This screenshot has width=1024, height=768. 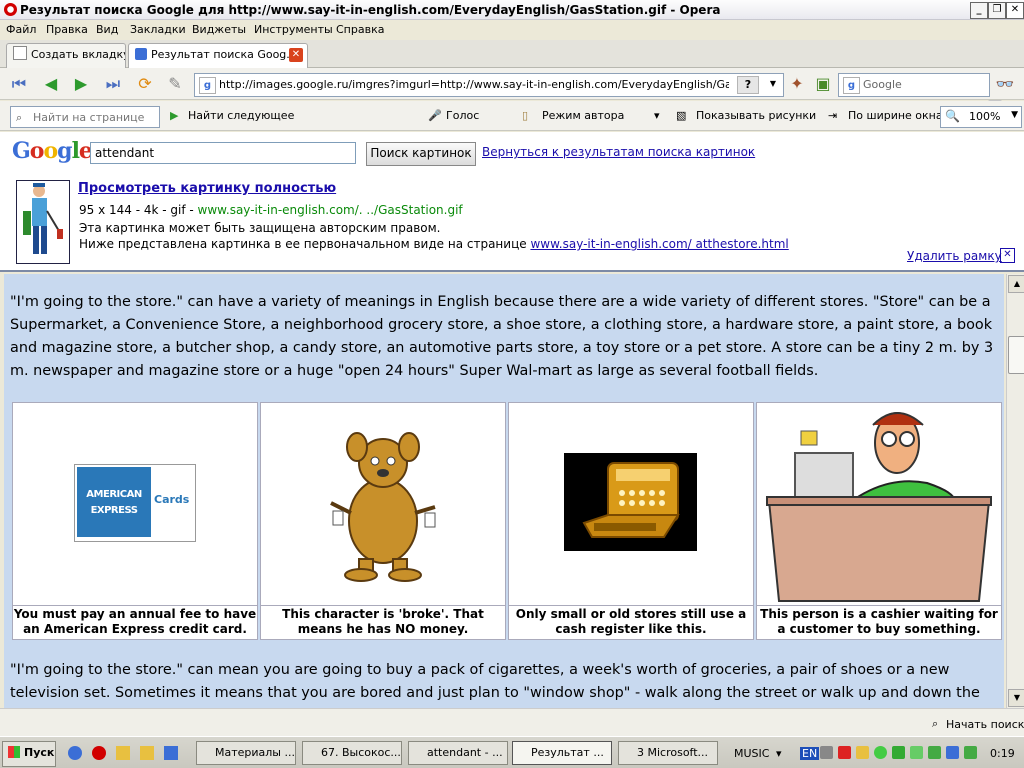 What do you see at coordinates (107, 29) in the screenshot?
I see `menu-view: Вид` at bounding box center [107, 29].